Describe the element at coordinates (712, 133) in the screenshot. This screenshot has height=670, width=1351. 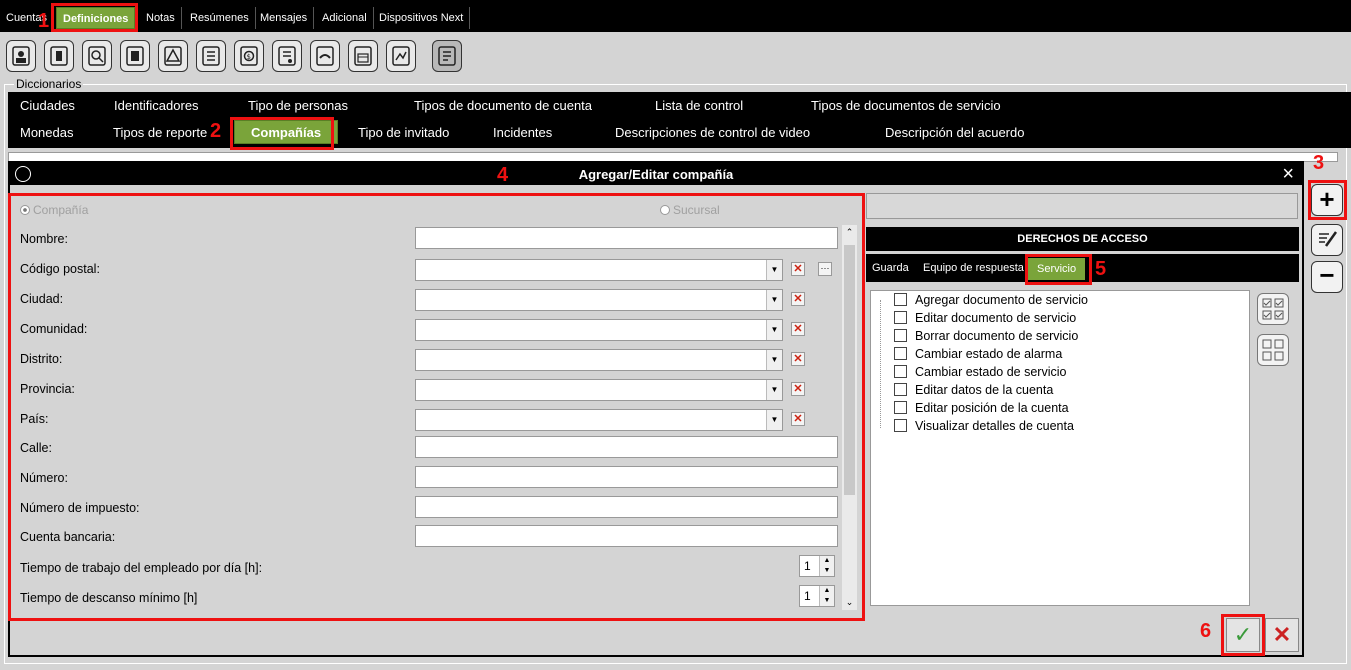
I see `dict-descripciones-control-video: Descripciones de control de video` at that location.